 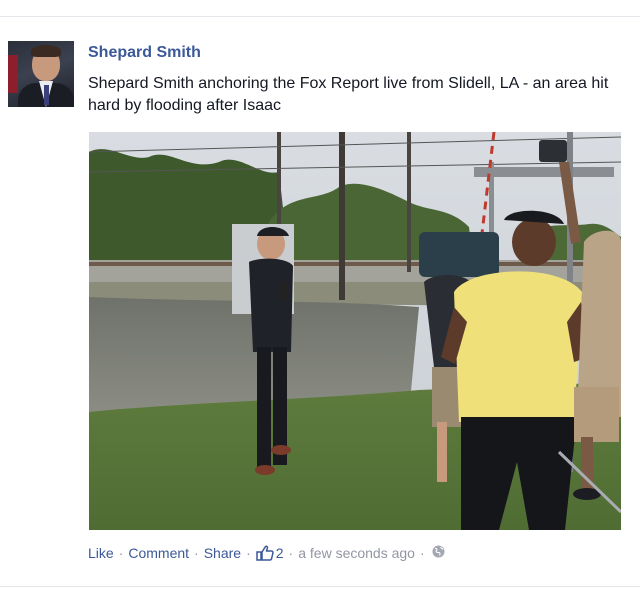 What do you see at coordinates (41, 74) in the screenshot?
I see `author-avatar` at bounding box center [41, 74].